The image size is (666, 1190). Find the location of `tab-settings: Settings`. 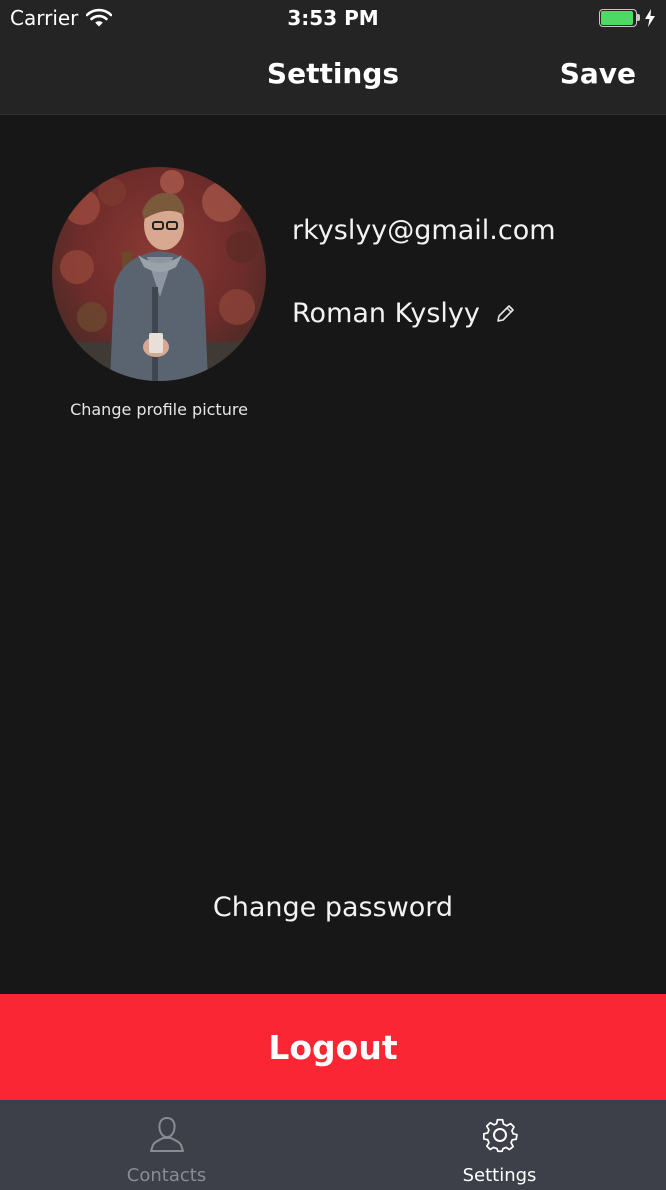

tab-settings: Settings is located at coordinates (499, 1145).